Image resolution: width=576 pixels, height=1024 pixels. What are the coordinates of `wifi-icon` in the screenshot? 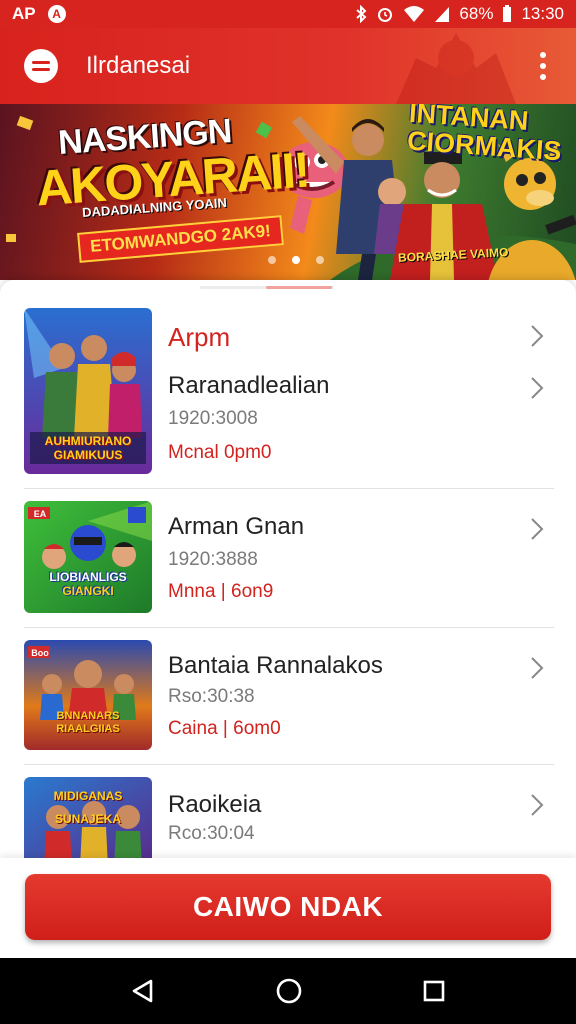 It's located at (414, 14).